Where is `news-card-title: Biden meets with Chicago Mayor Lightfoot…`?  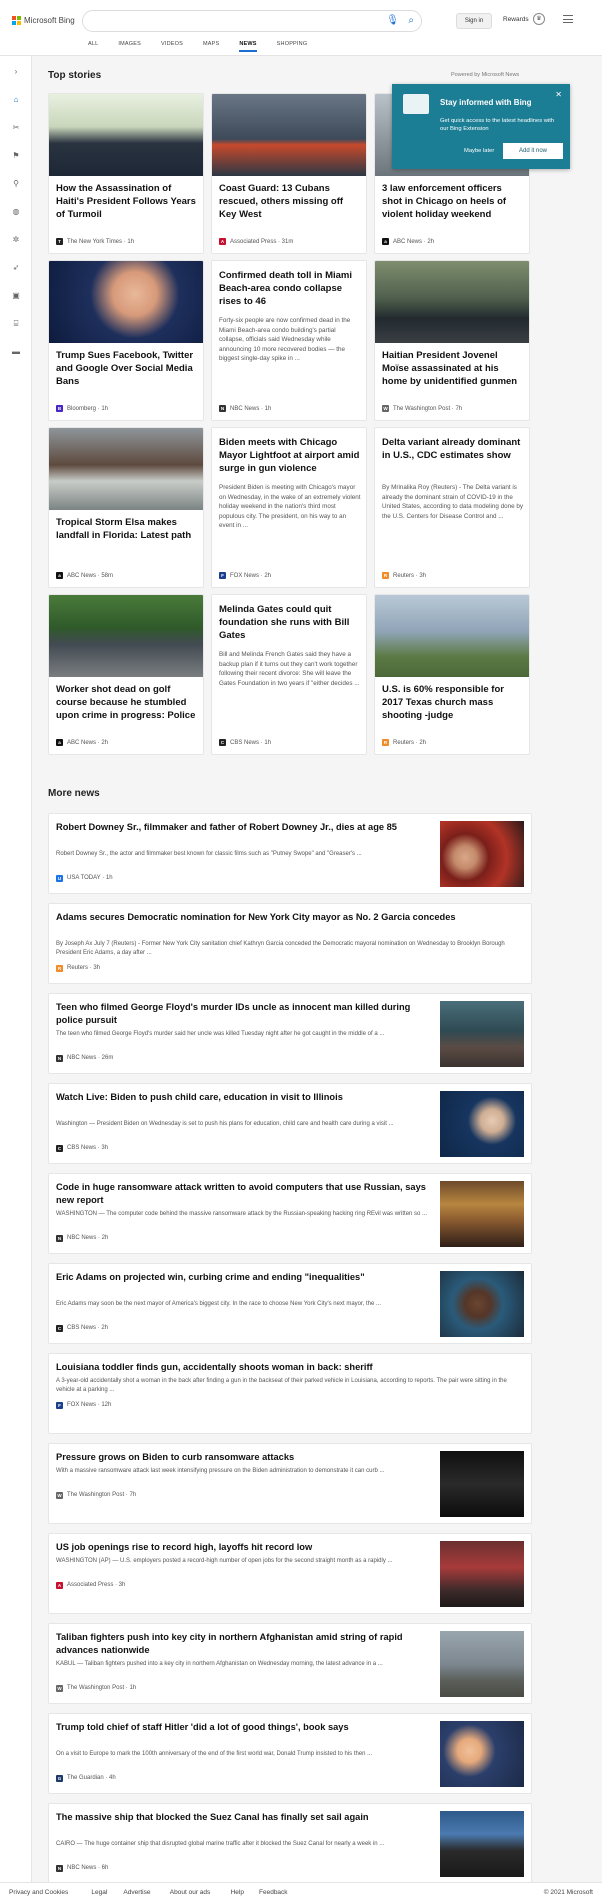
news-card-title: Biden meets with Chicago Mayor Lightfoot… is located at coordinates (290, 455).